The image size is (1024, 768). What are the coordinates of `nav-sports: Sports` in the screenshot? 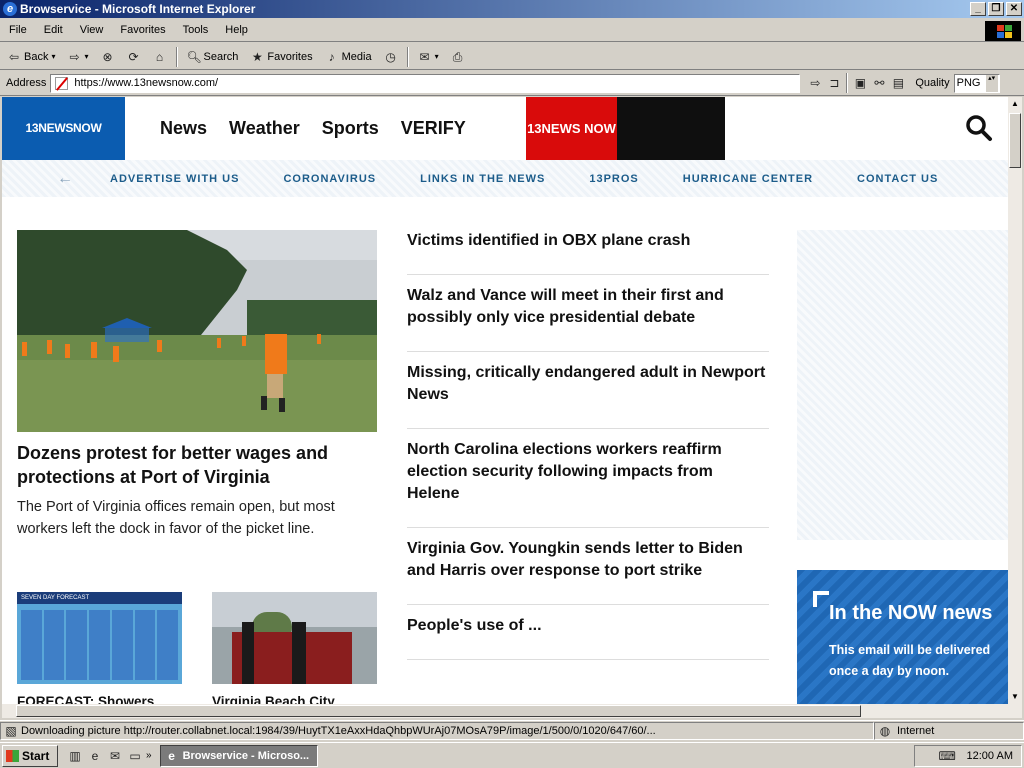 It's located at (350, 128).